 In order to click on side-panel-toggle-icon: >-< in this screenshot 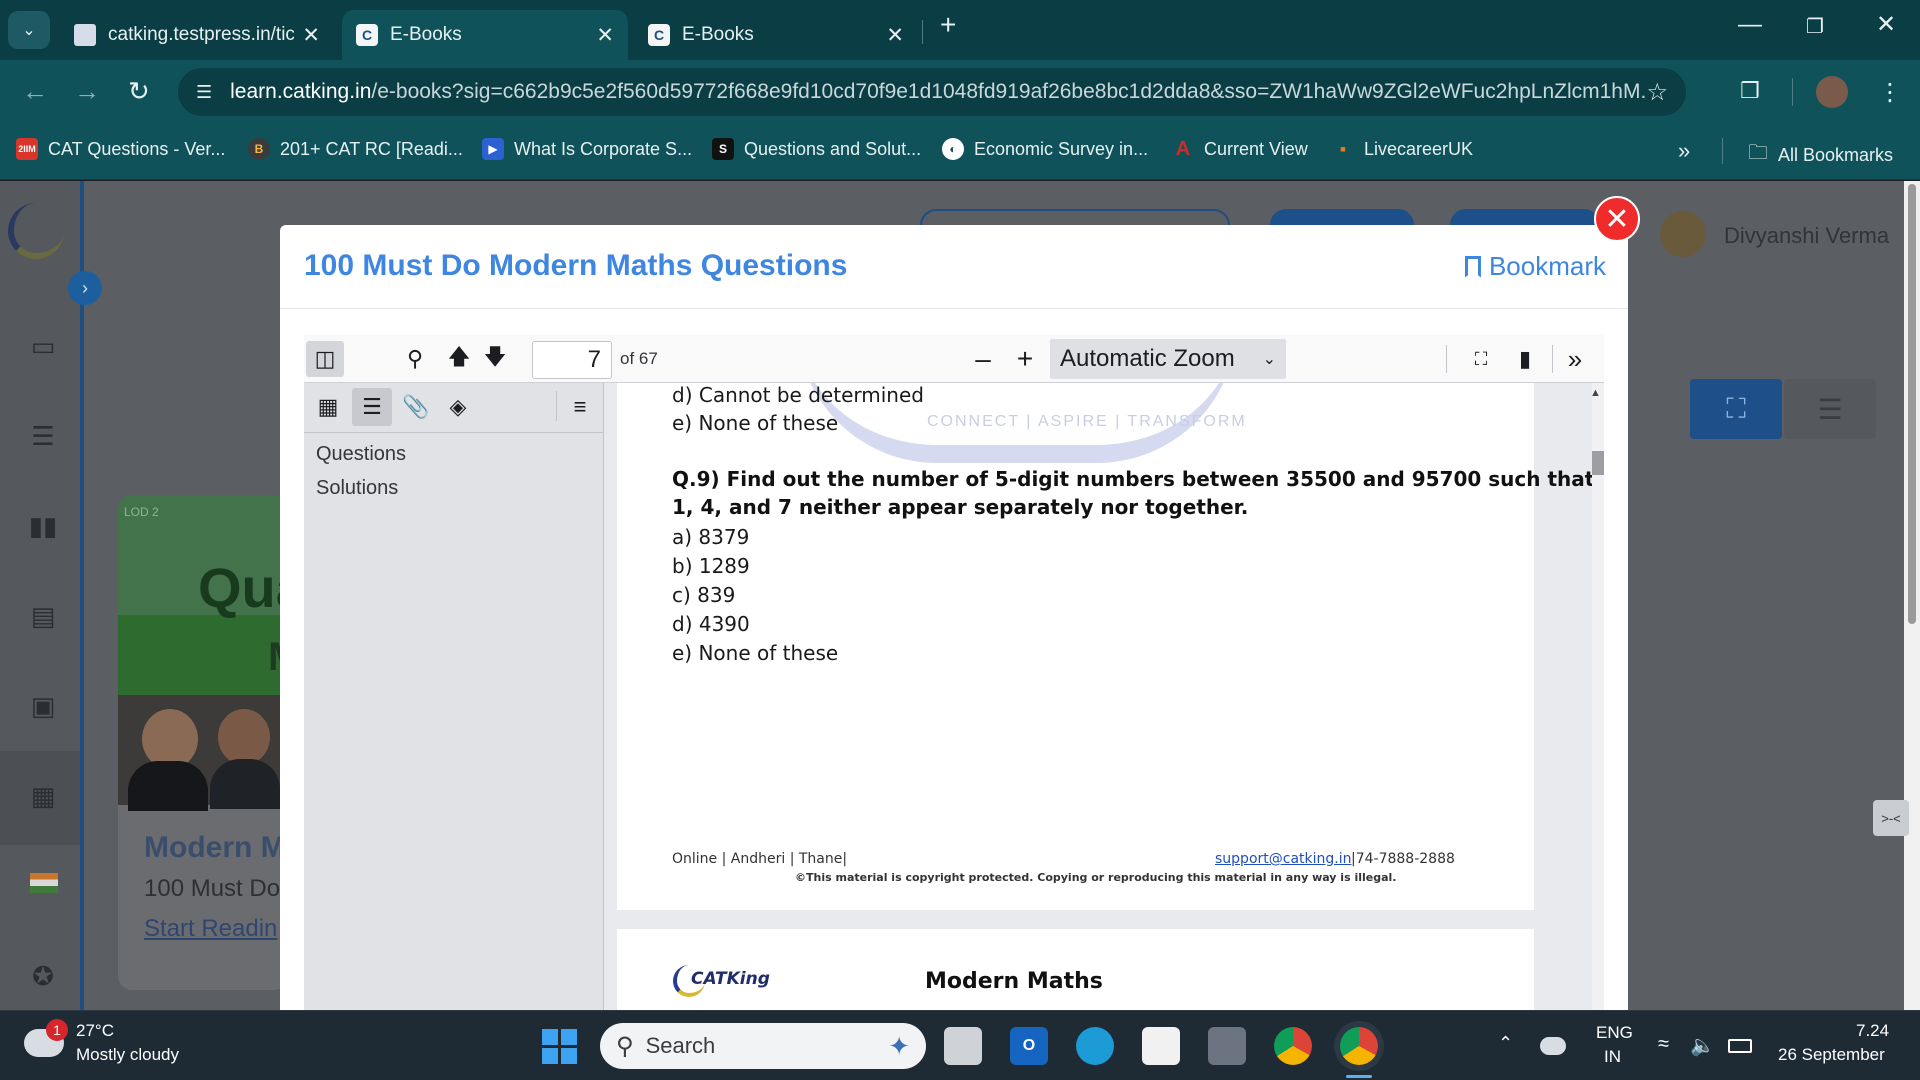, I will do `click(1891, 818)`.